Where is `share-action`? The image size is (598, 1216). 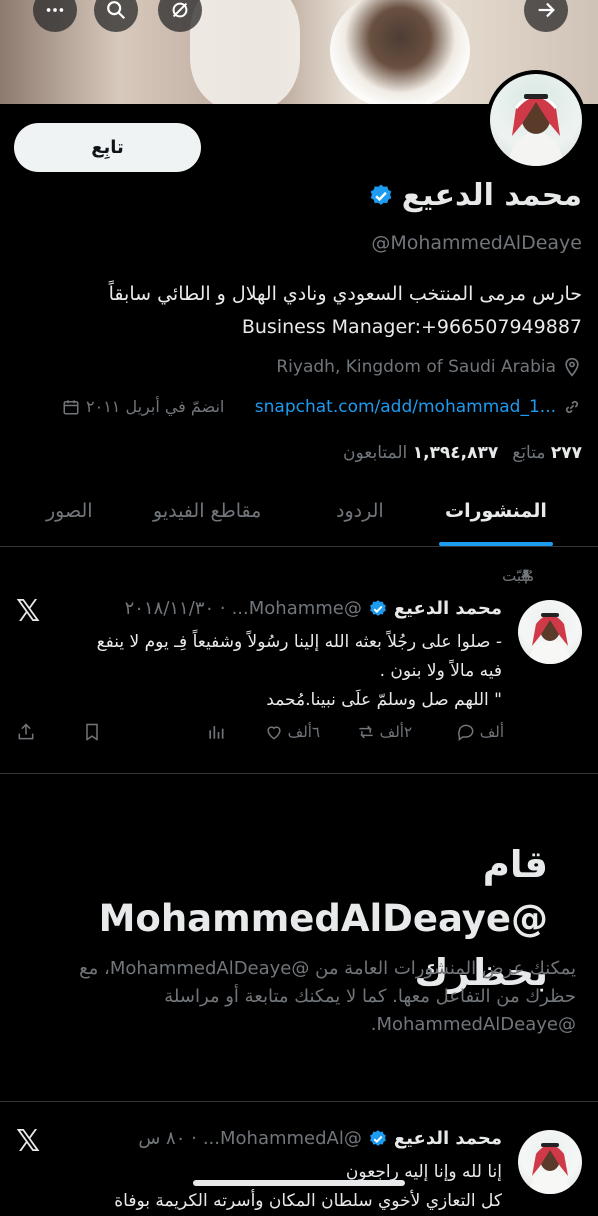
share-action is located at coordinates (26, 732).